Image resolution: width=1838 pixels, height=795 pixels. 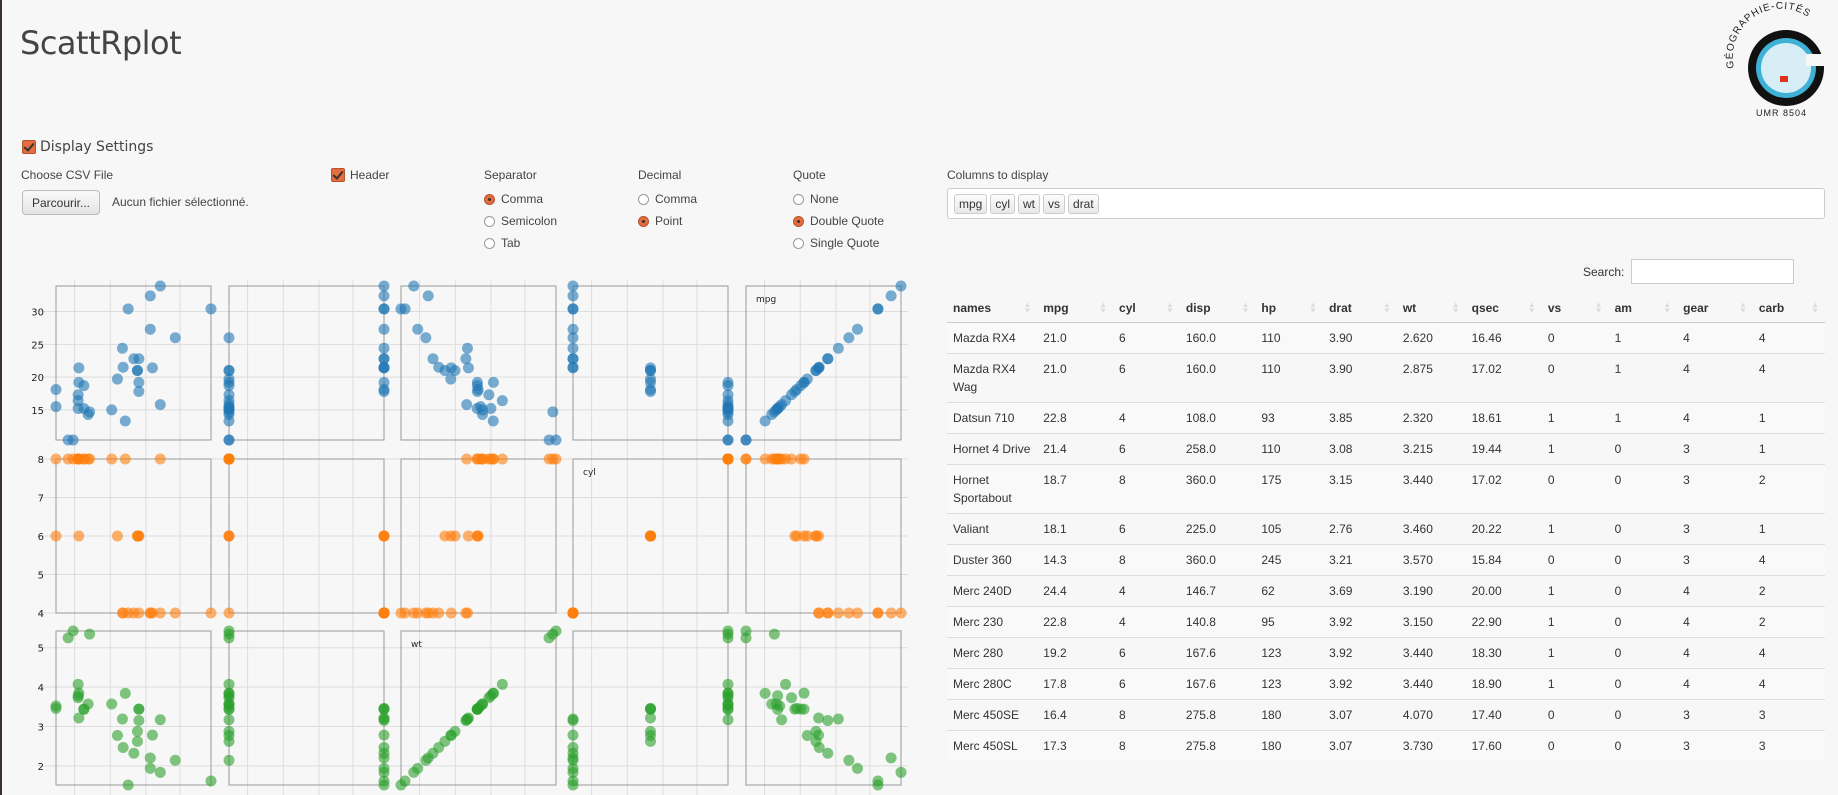 What do you see at coordinates (667, 221) in the screenshot?
I see `decimal-option-point: Point` at bounding box center [667, 221].